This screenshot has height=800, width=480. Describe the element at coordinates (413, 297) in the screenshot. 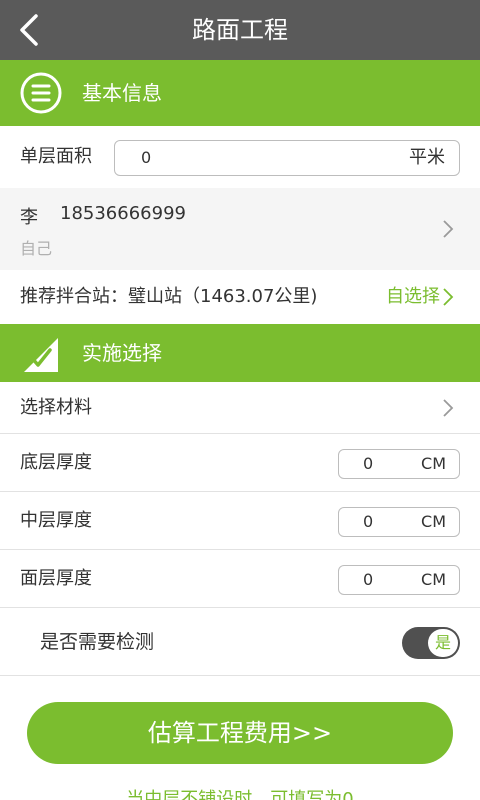

I see `self-select-link: 自选择` at that location.